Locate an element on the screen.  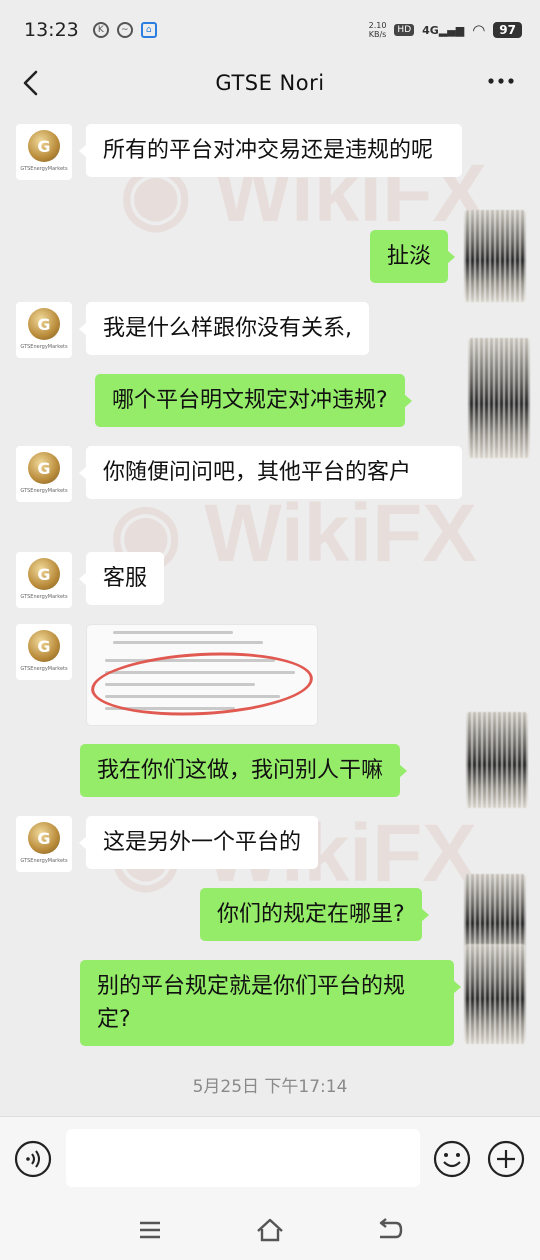
message-input is located at coordinates (243, 1158).